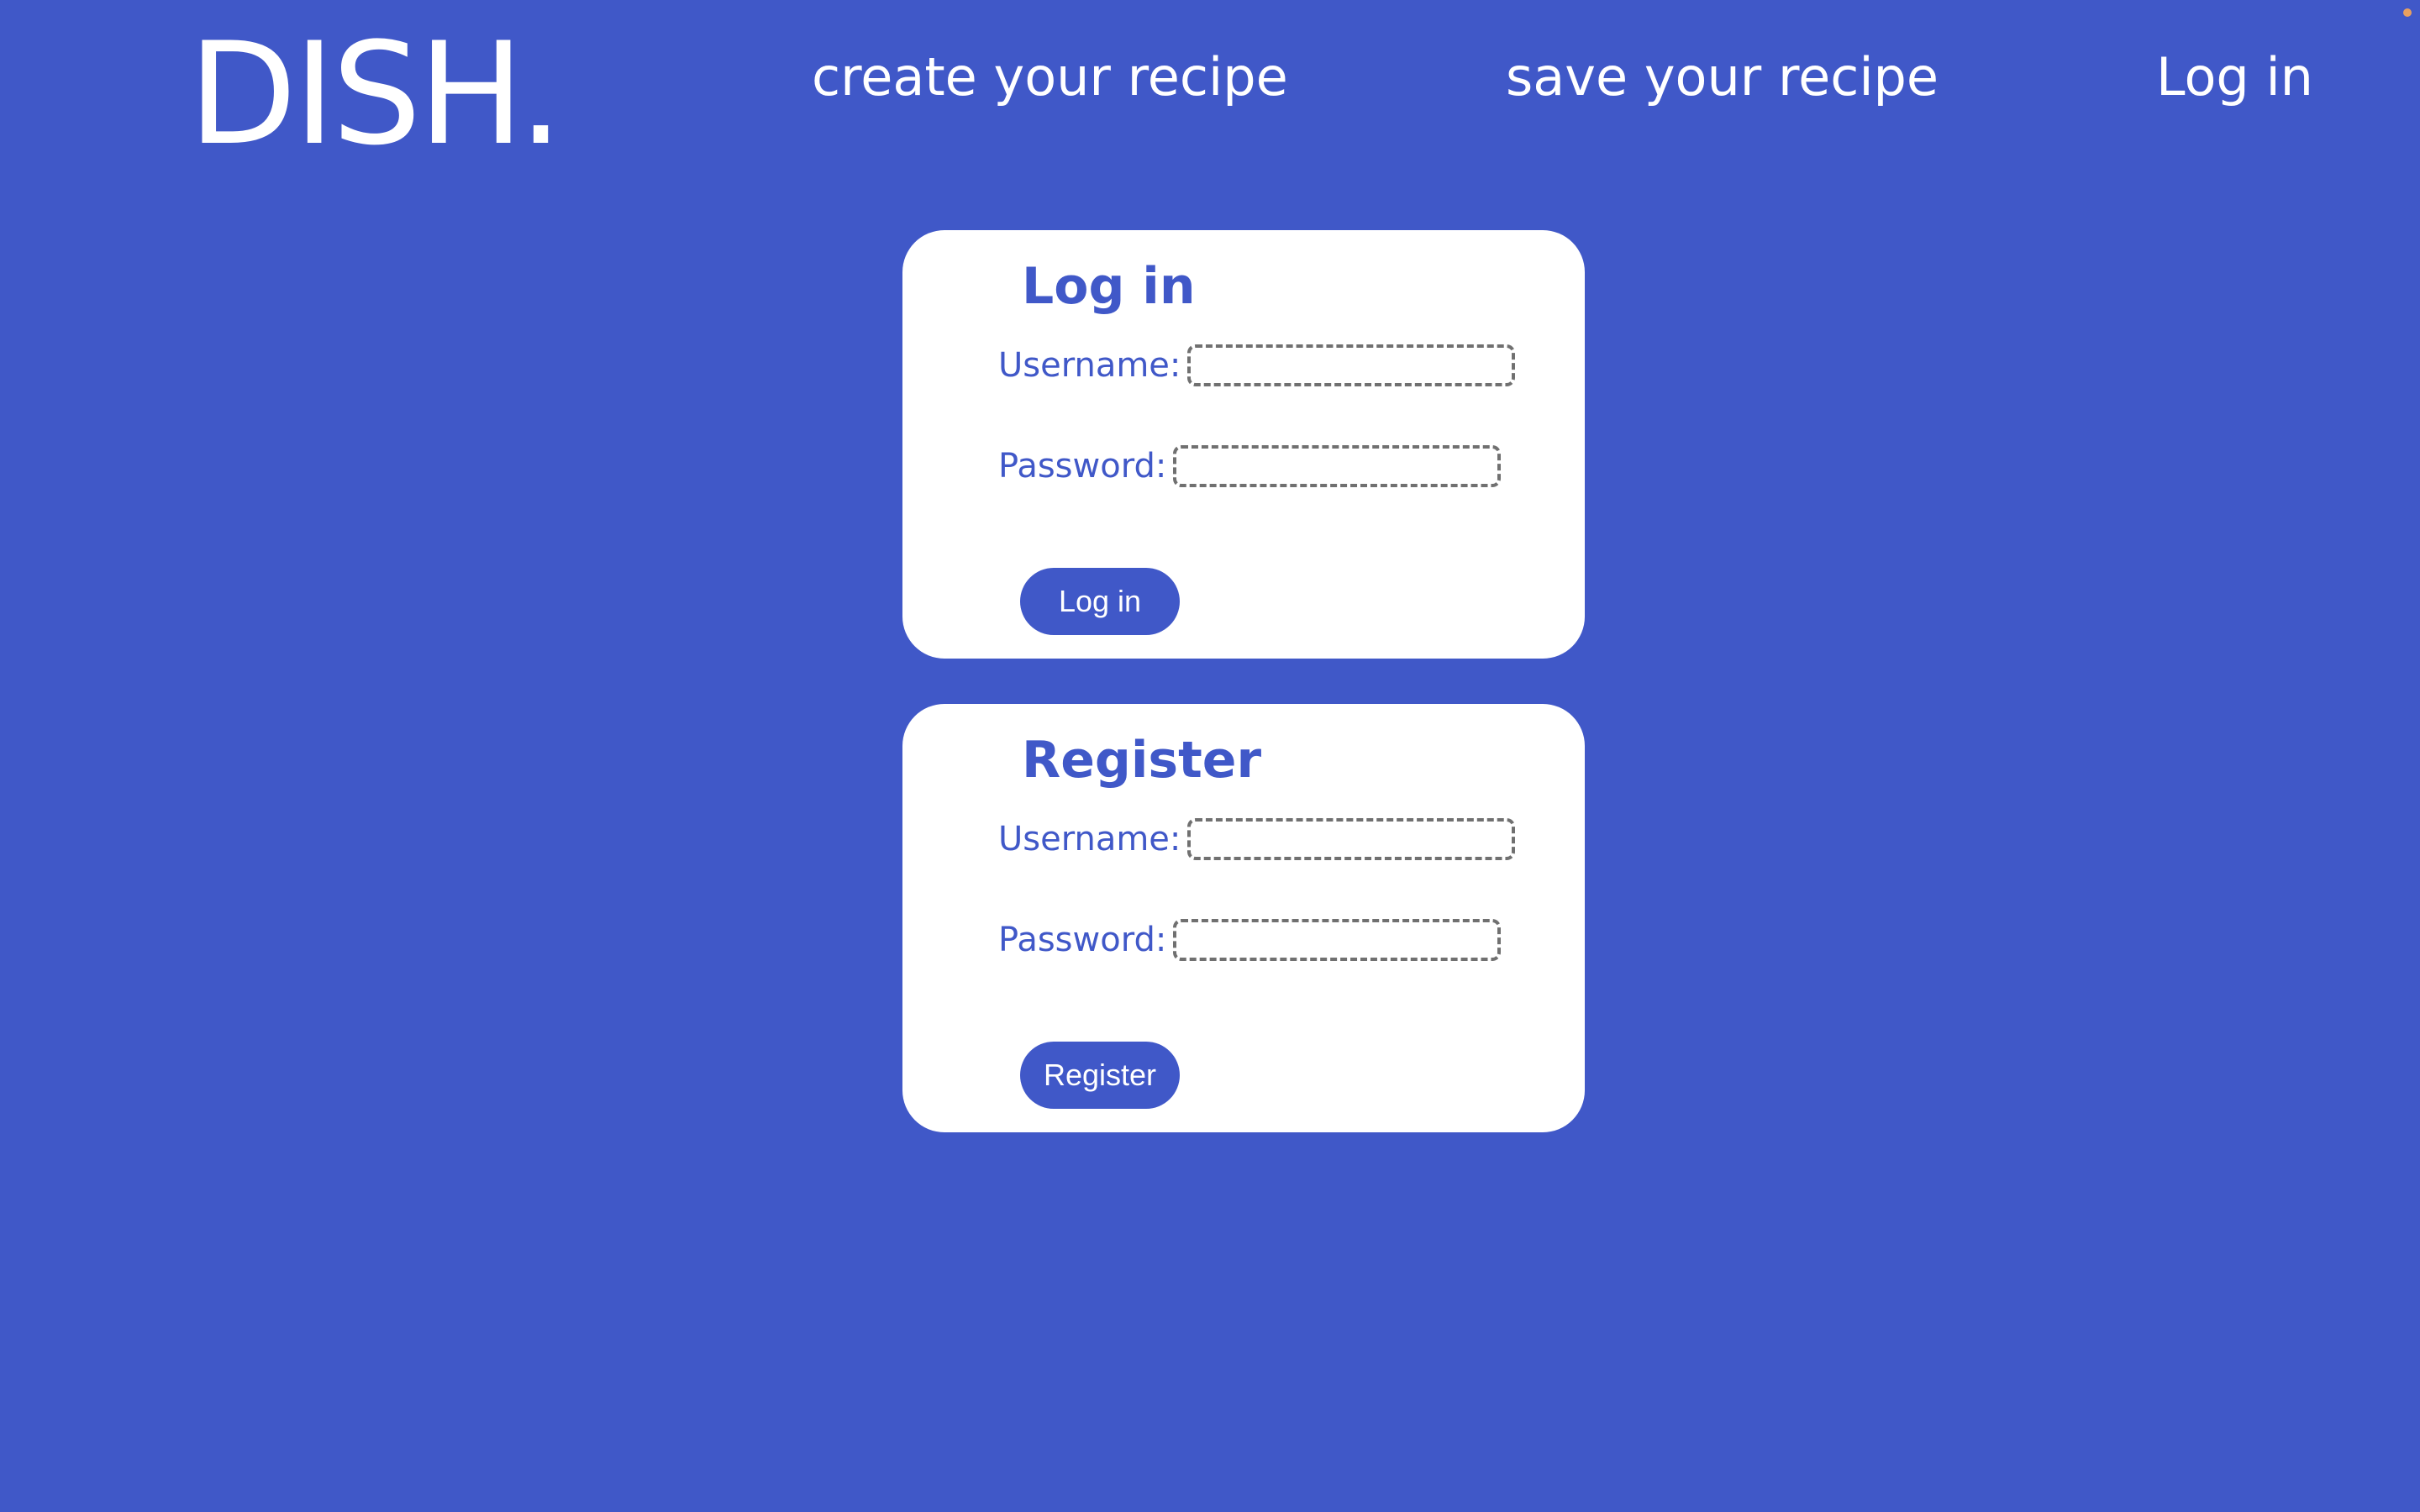 This screenshot has height=1512, width=2420. Describe the element at coordinates (2407, 12) in the screenshot. I see `status-dot-icon` at that location.